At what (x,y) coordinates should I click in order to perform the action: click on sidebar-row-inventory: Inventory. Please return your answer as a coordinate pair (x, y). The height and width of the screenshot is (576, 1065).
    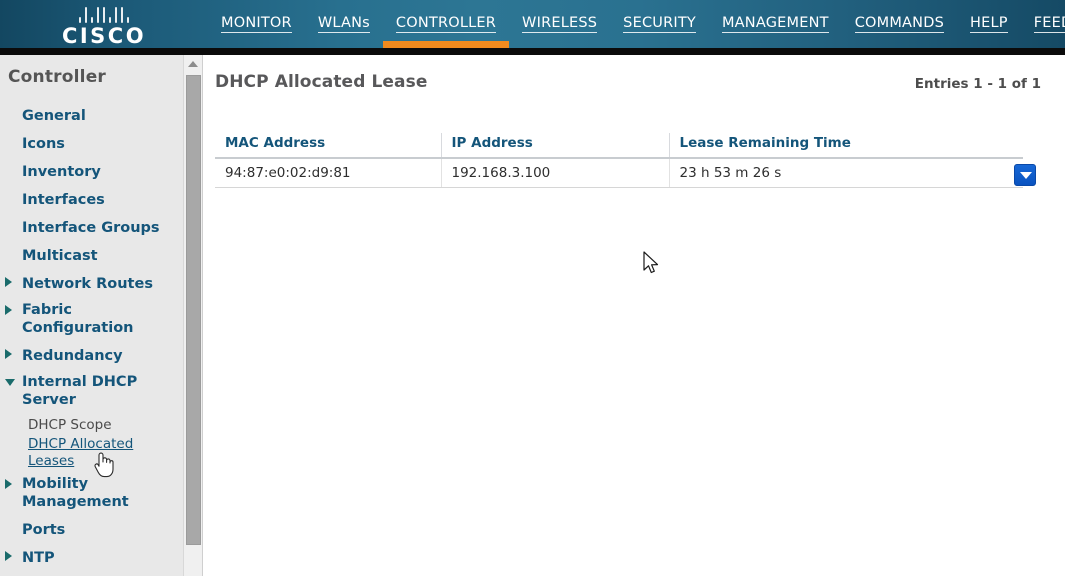
    Looking at the image, I should click on (91, 171).